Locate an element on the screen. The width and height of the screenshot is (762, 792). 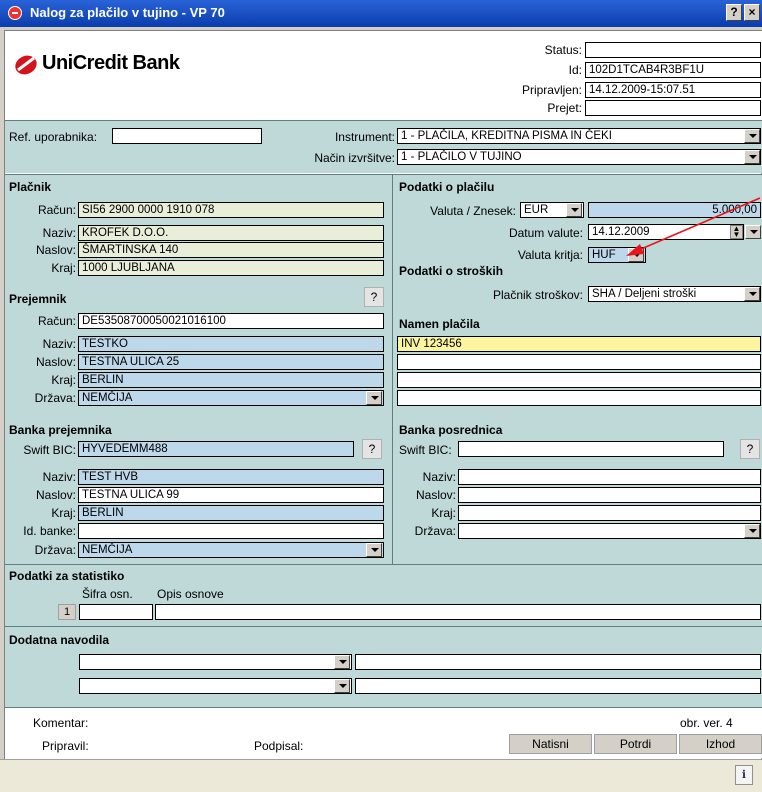
intermediary-bank-heading: Banka posrednica is located at coordinates (451, 430).